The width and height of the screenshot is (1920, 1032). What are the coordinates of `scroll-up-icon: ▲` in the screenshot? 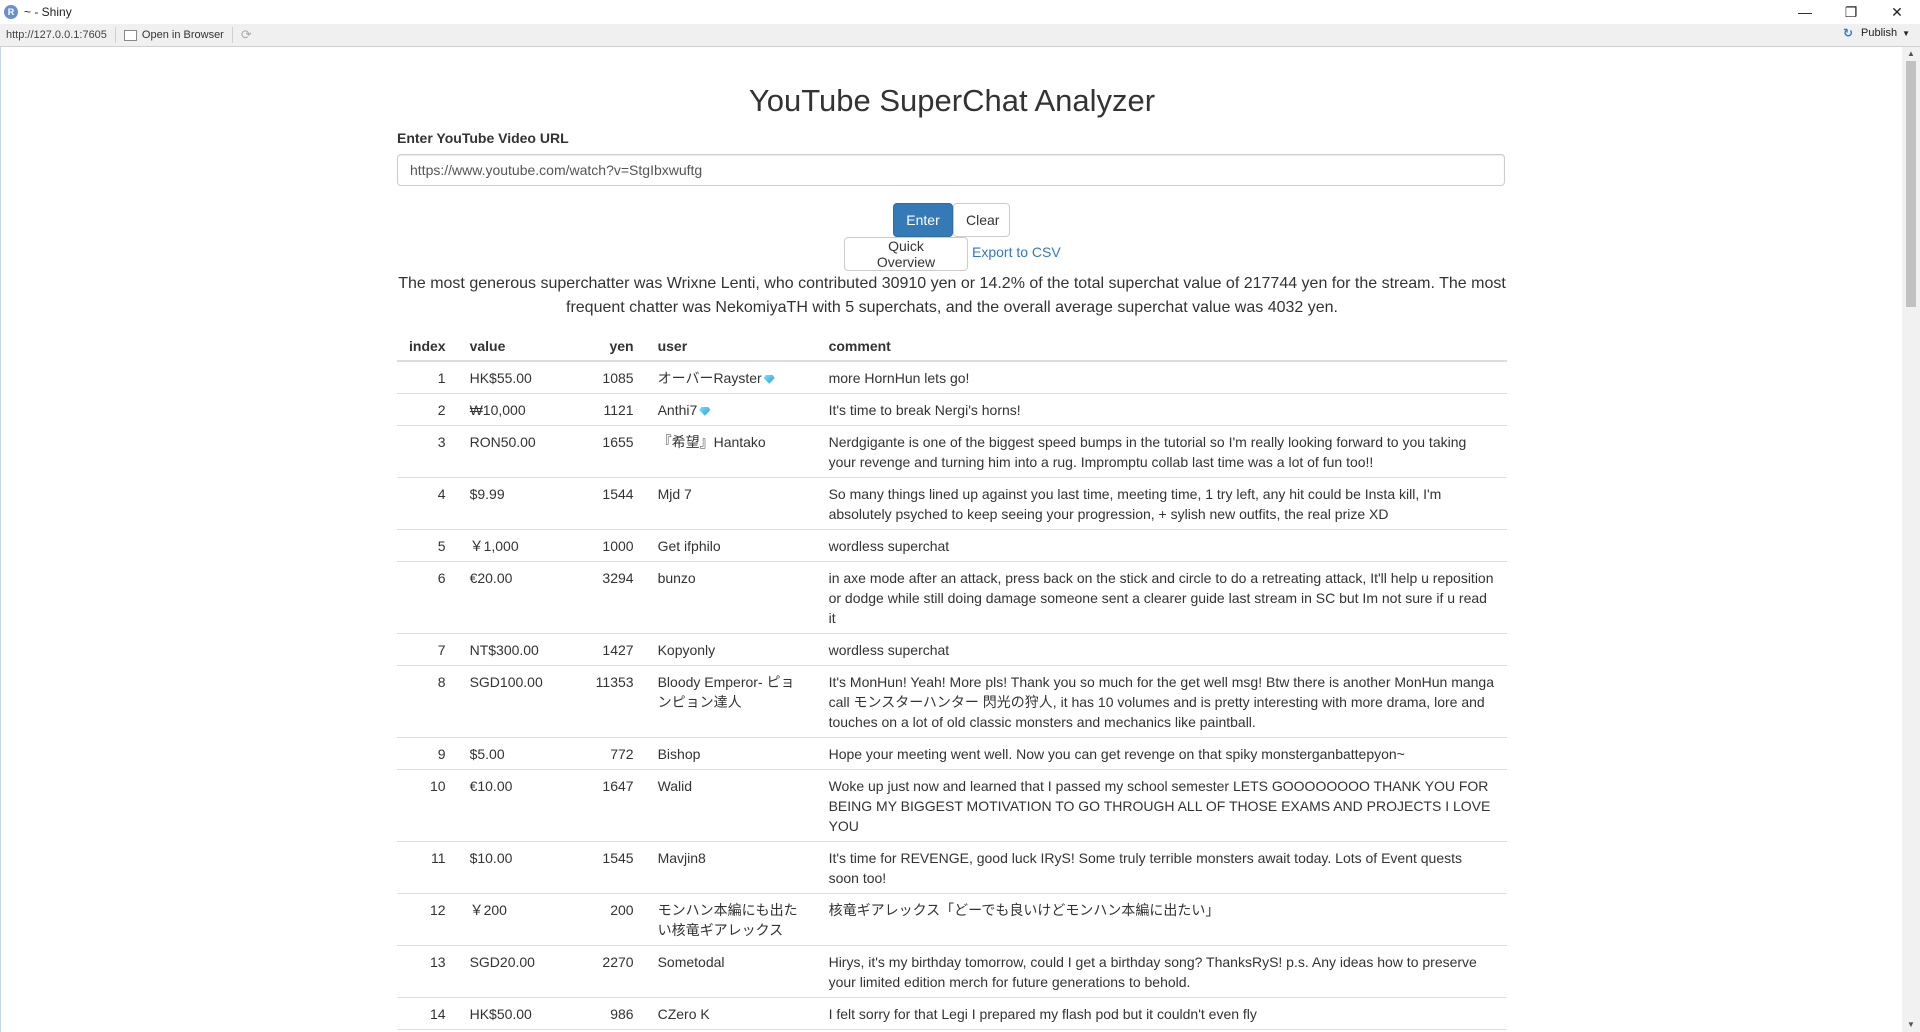 It's located at (1911, 54).